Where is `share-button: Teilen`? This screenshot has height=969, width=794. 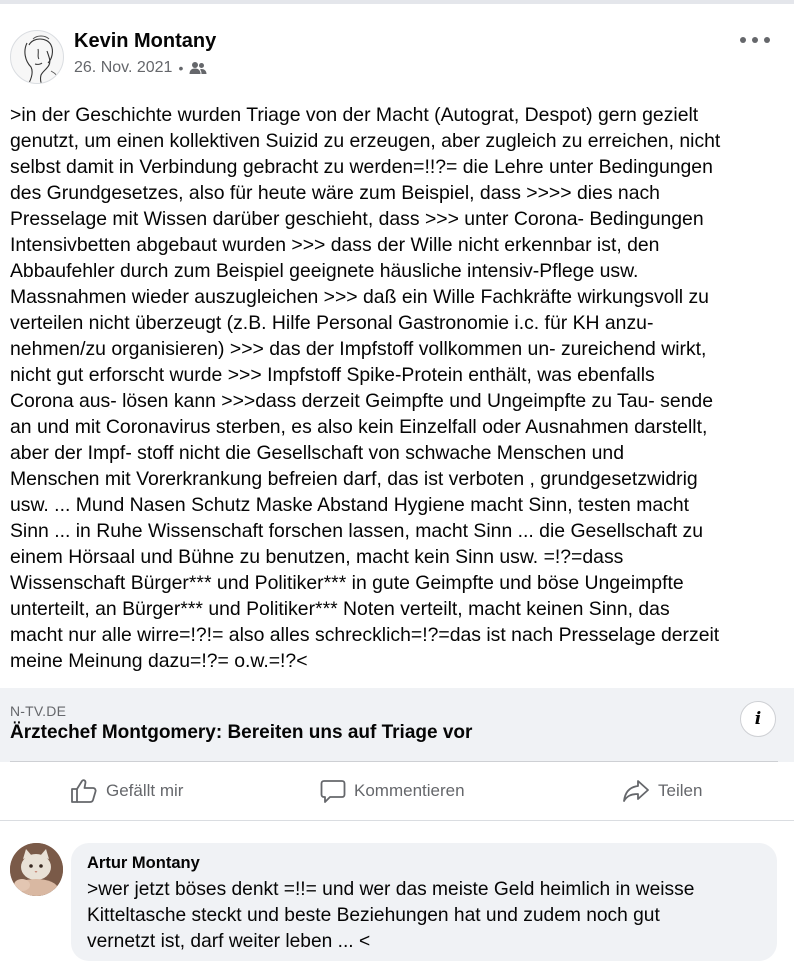
share-button: Teilen is located at coordinates (662, 791).